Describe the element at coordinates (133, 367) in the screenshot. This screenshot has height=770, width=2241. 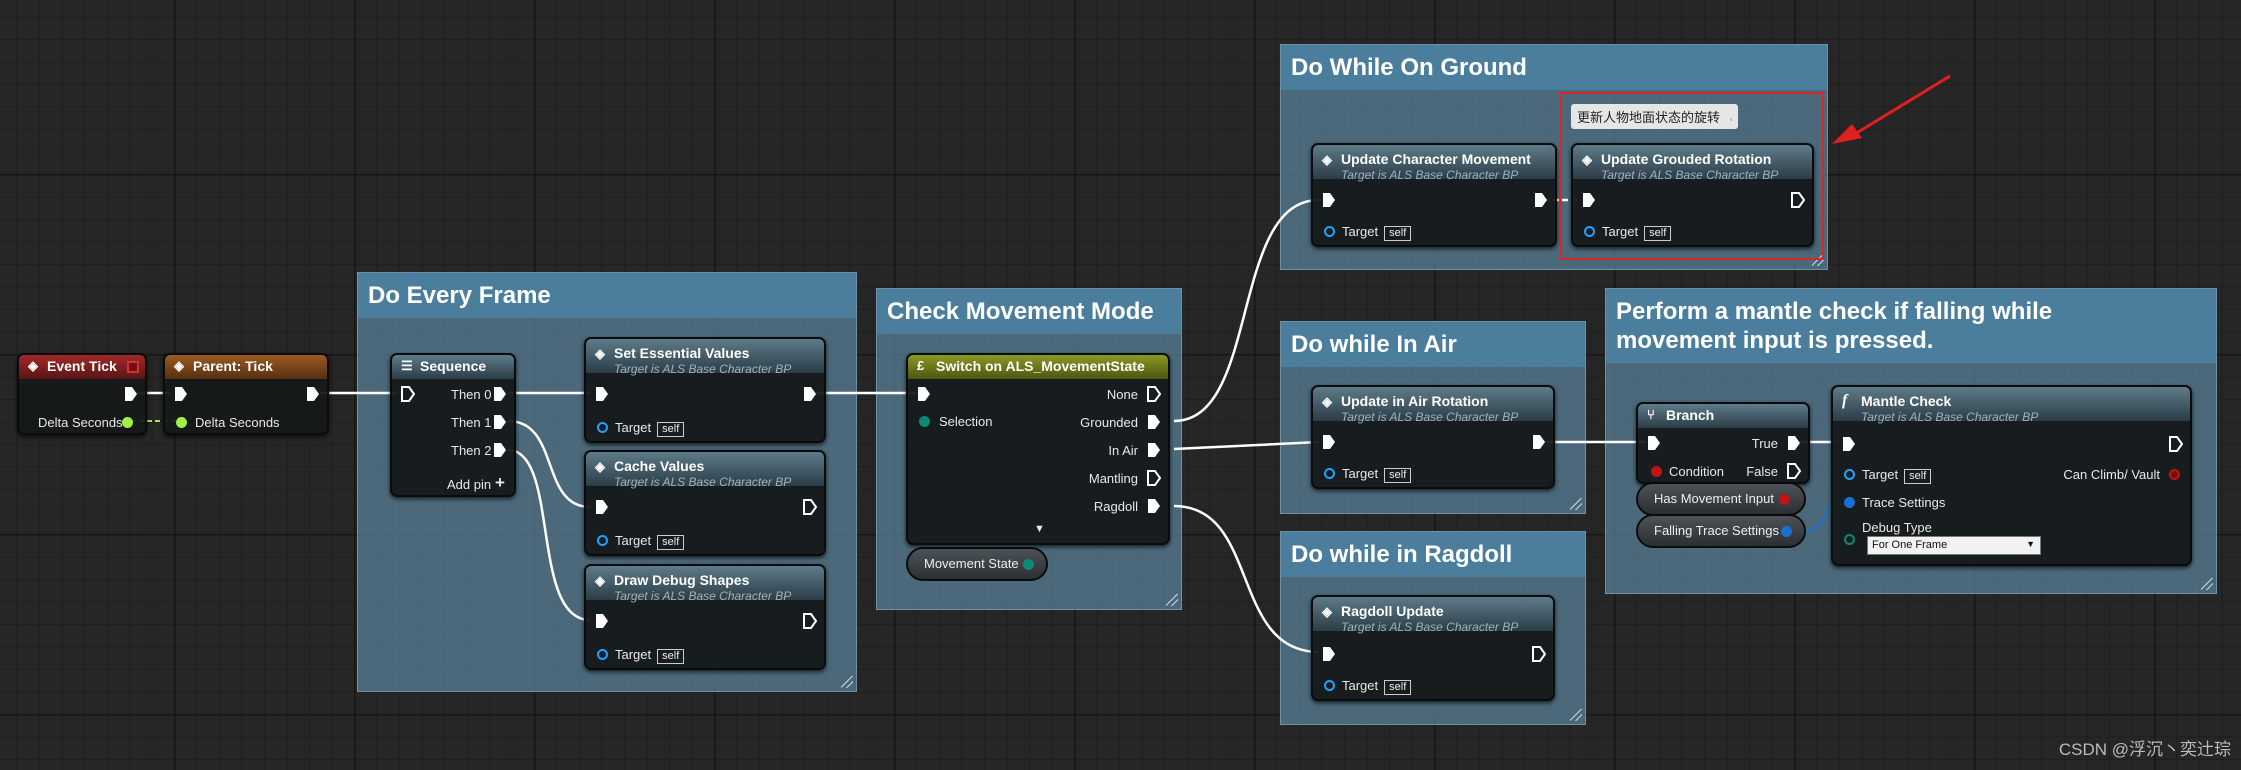
I see `delegate-pin-icon` at that location.